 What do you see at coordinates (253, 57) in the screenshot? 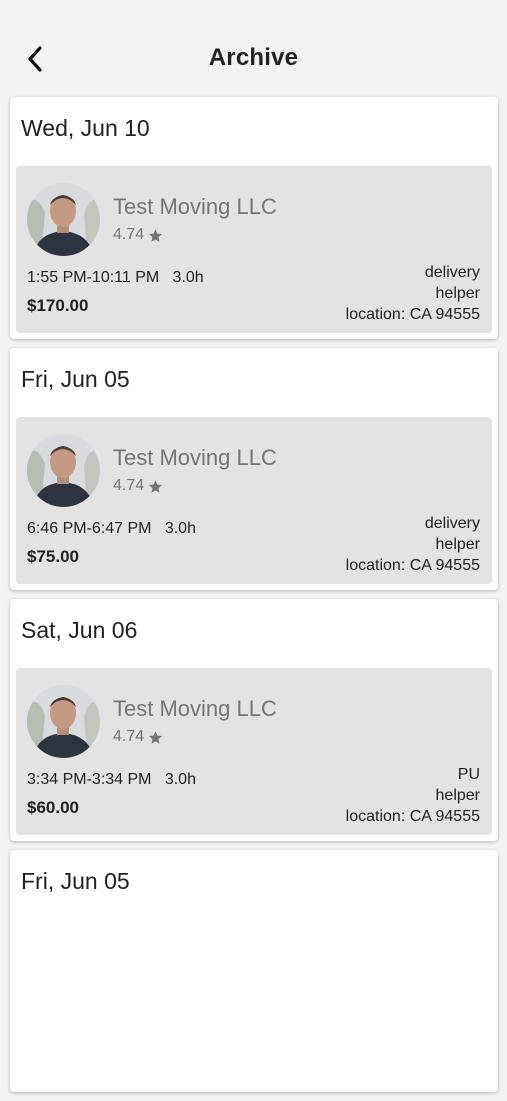
I see `page-title: Archive` at bounding box center [253, 57].